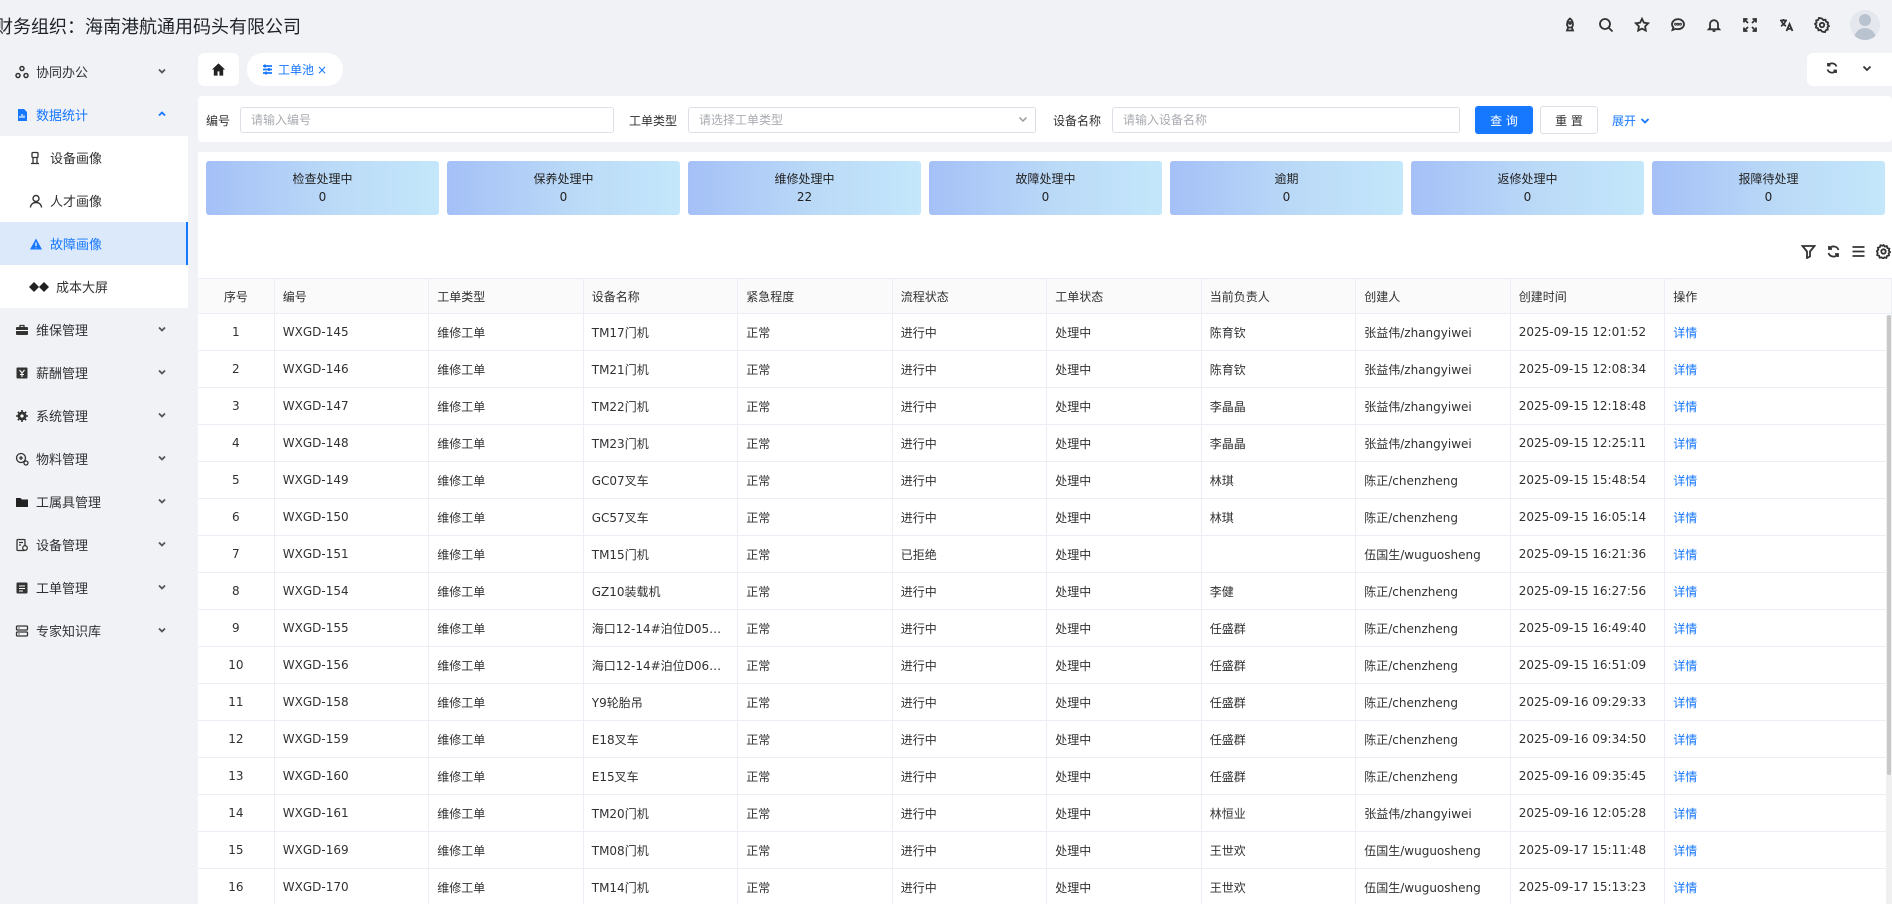  Describe the element at coordinates (1504, 120) in the screenshot. I see `query-button: 查 询` at that location.